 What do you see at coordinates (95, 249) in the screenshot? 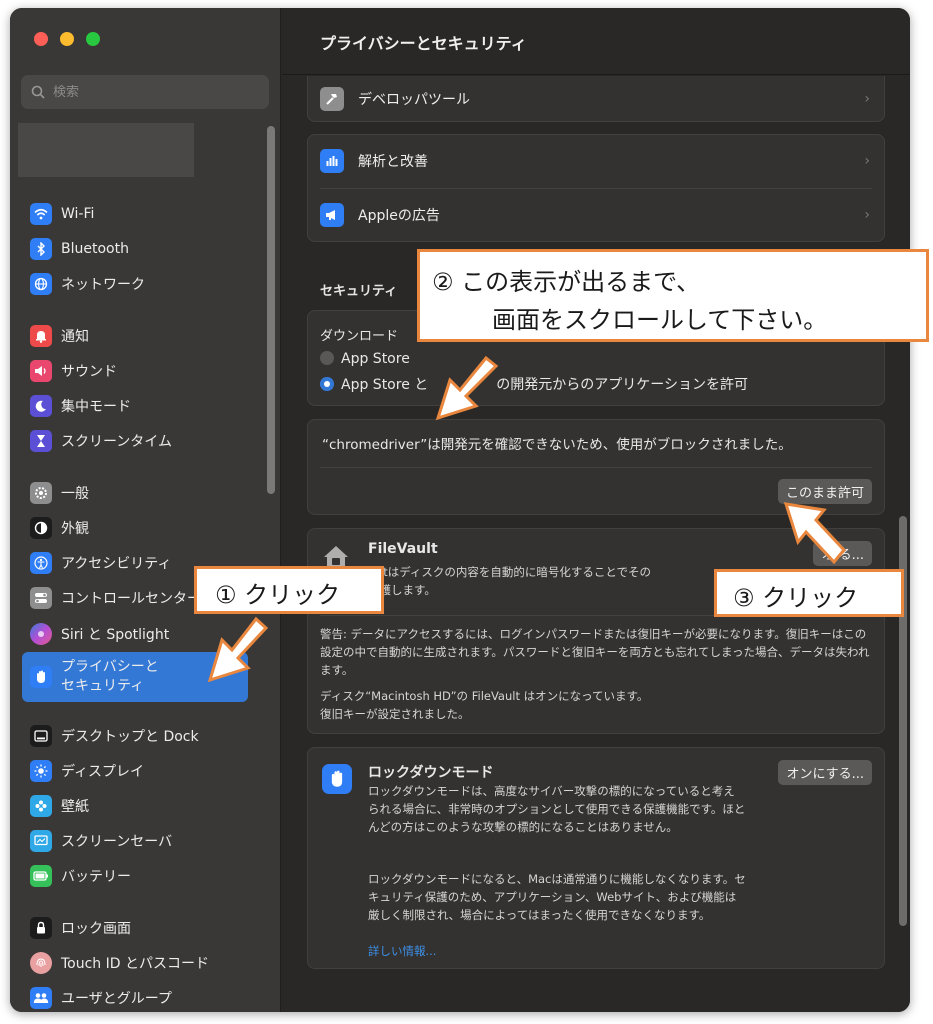
I see `sidebar-item-label: Bluetooth` at bounding box center [95, 249].